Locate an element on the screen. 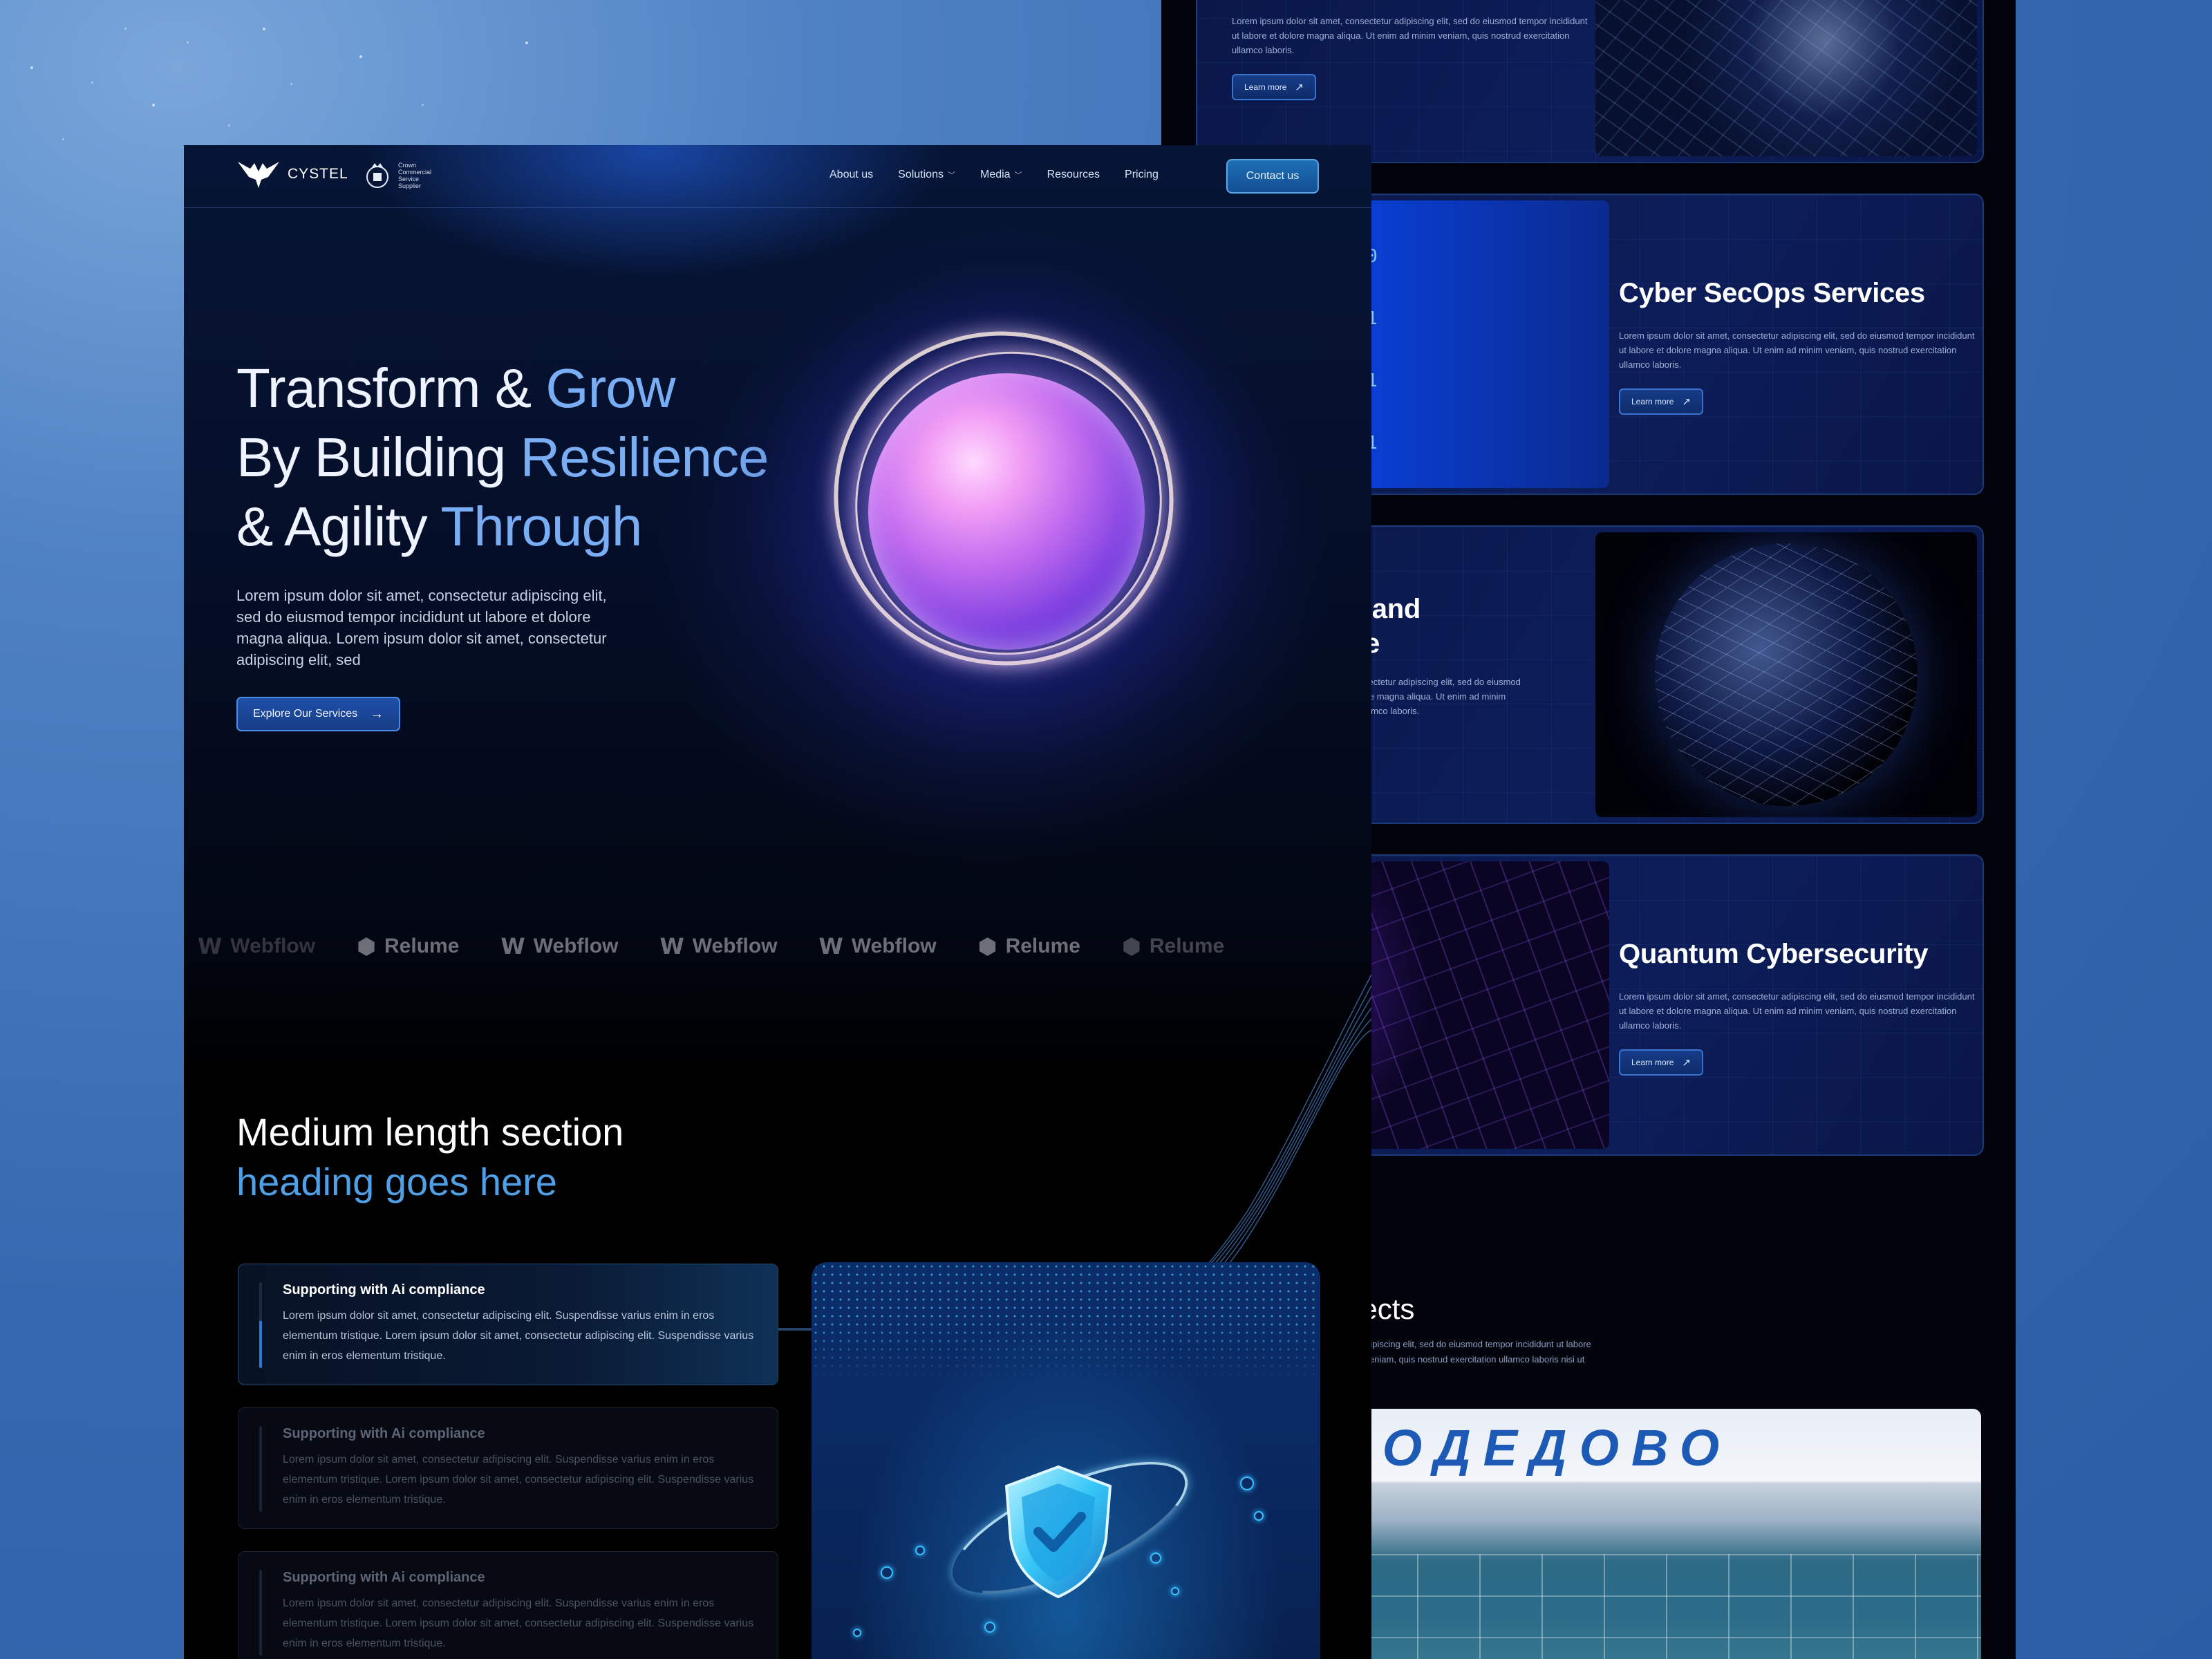 The height and width of the screenshot is (1659, 2212). nav-solutions: Solutions ﹀ is located at coordinates (927, 175).